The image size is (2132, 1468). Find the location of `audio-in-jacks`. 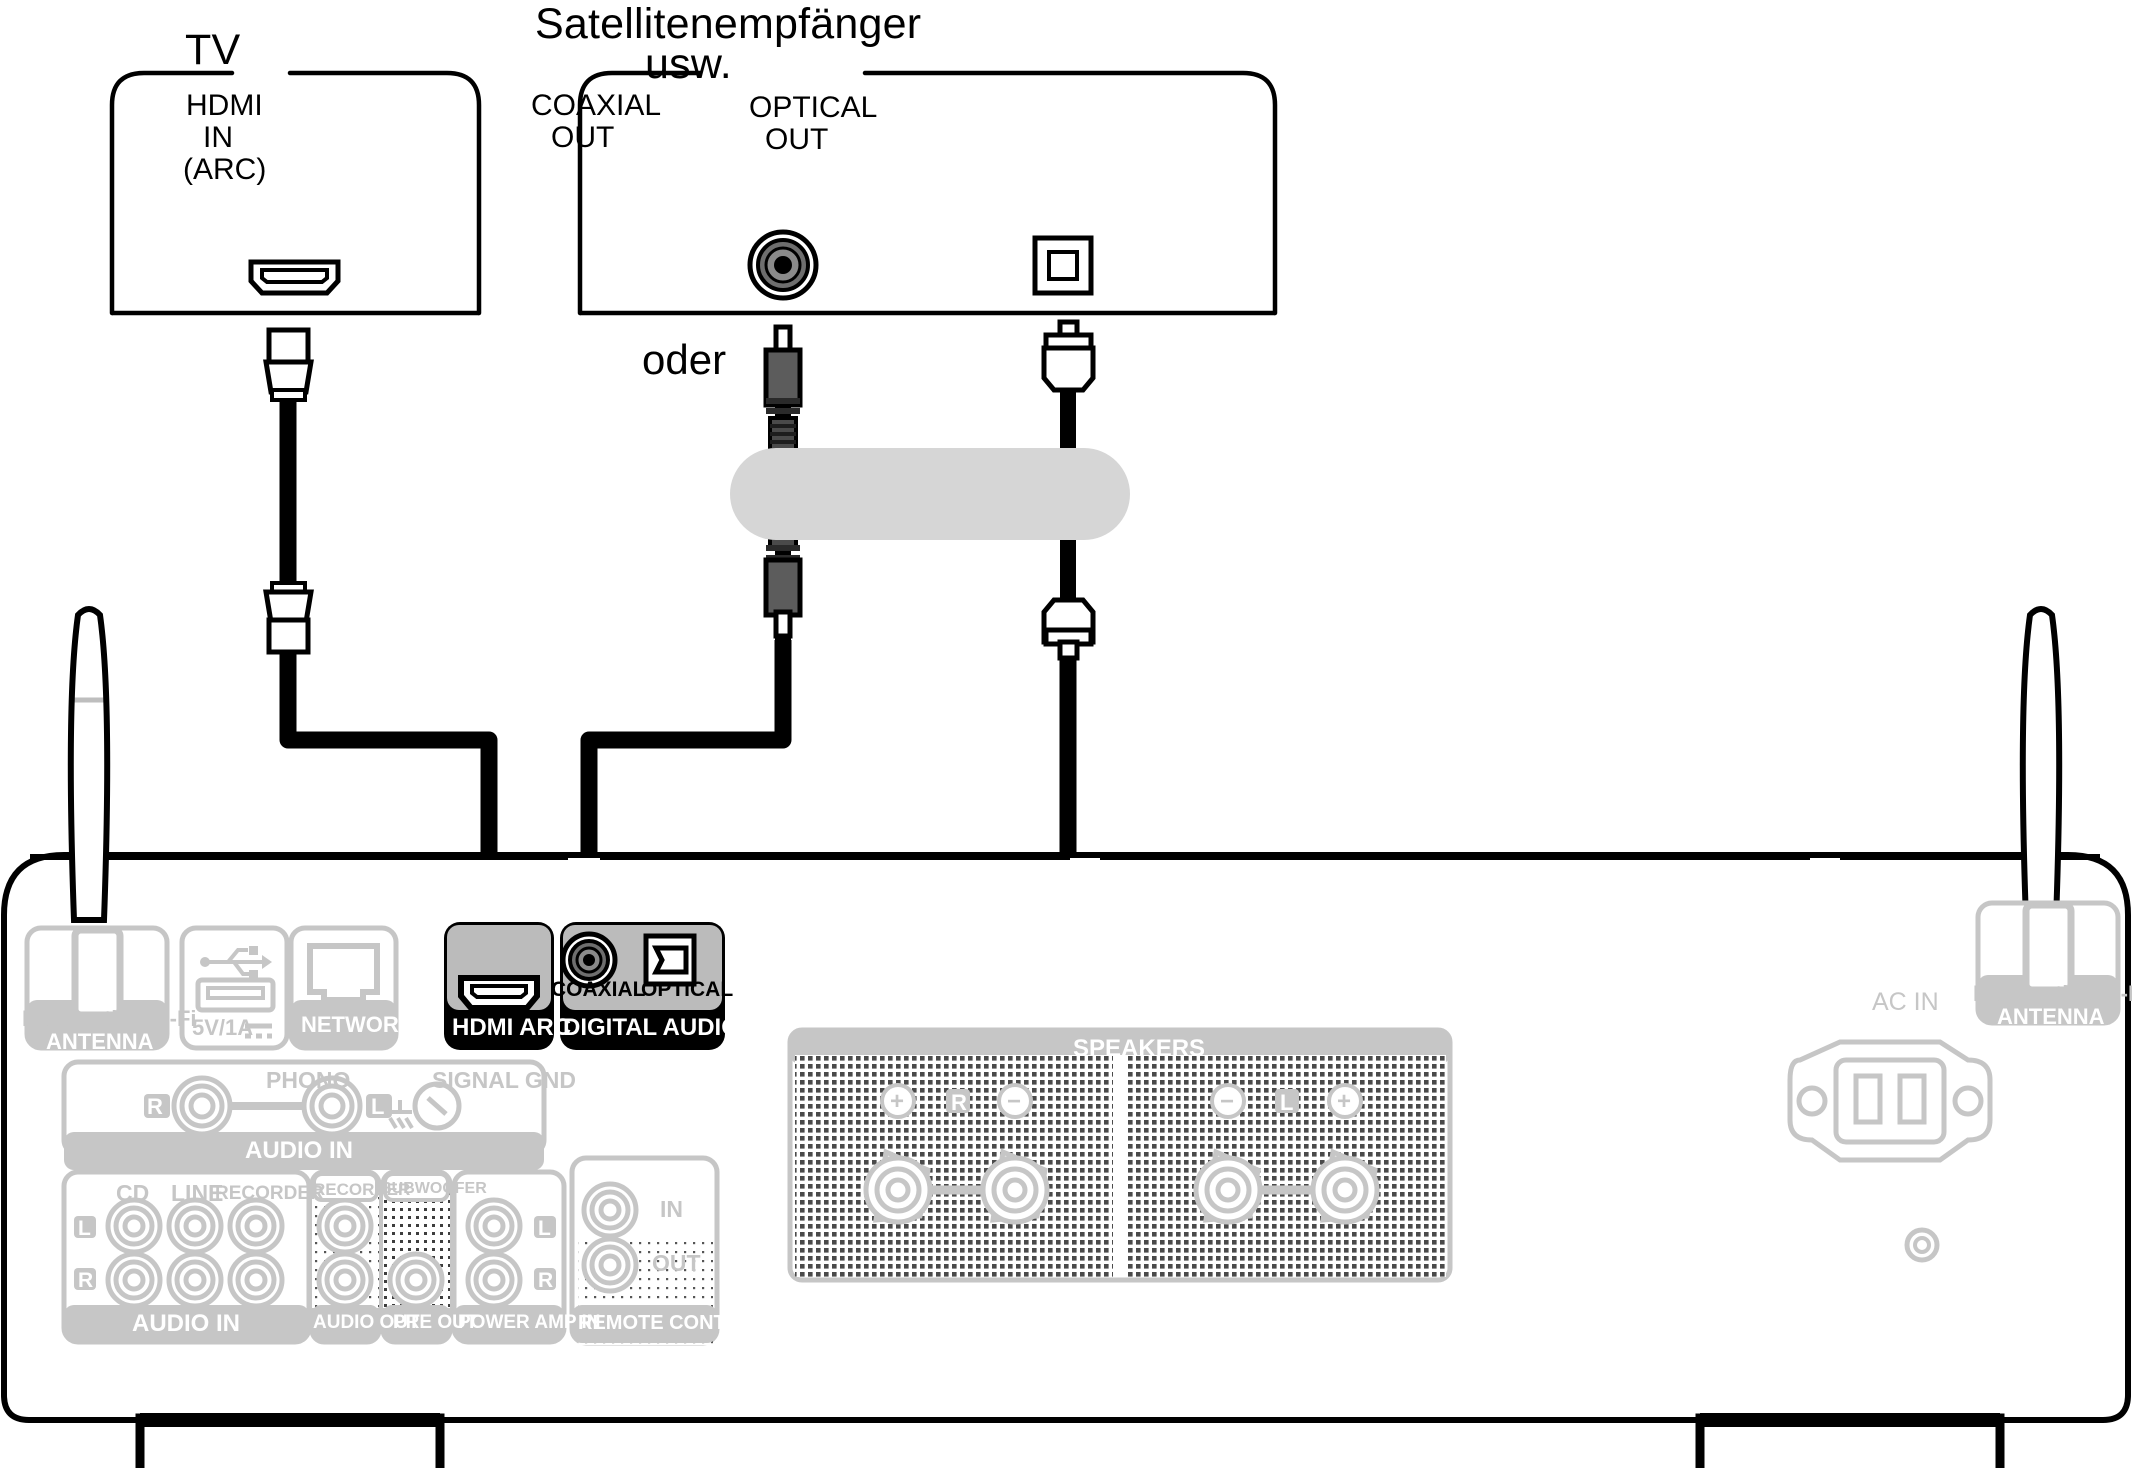

audio-in-jacks is located at coordinates (195, 1253).